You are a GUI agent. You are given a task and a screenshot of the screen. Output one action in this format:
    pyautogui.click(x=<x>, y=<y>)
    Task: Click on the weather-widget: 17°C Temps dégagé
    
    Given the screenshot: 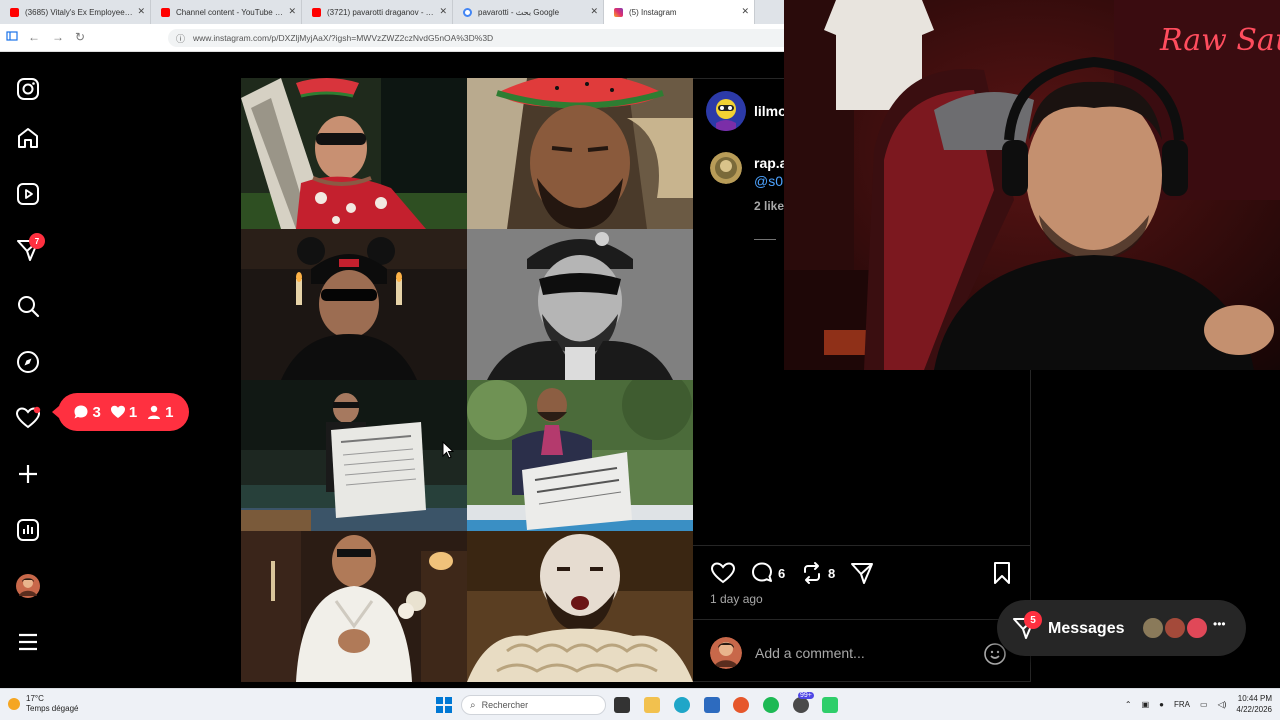 What is the action you would take?
    pyautogui.click(x=43, y=704)
    